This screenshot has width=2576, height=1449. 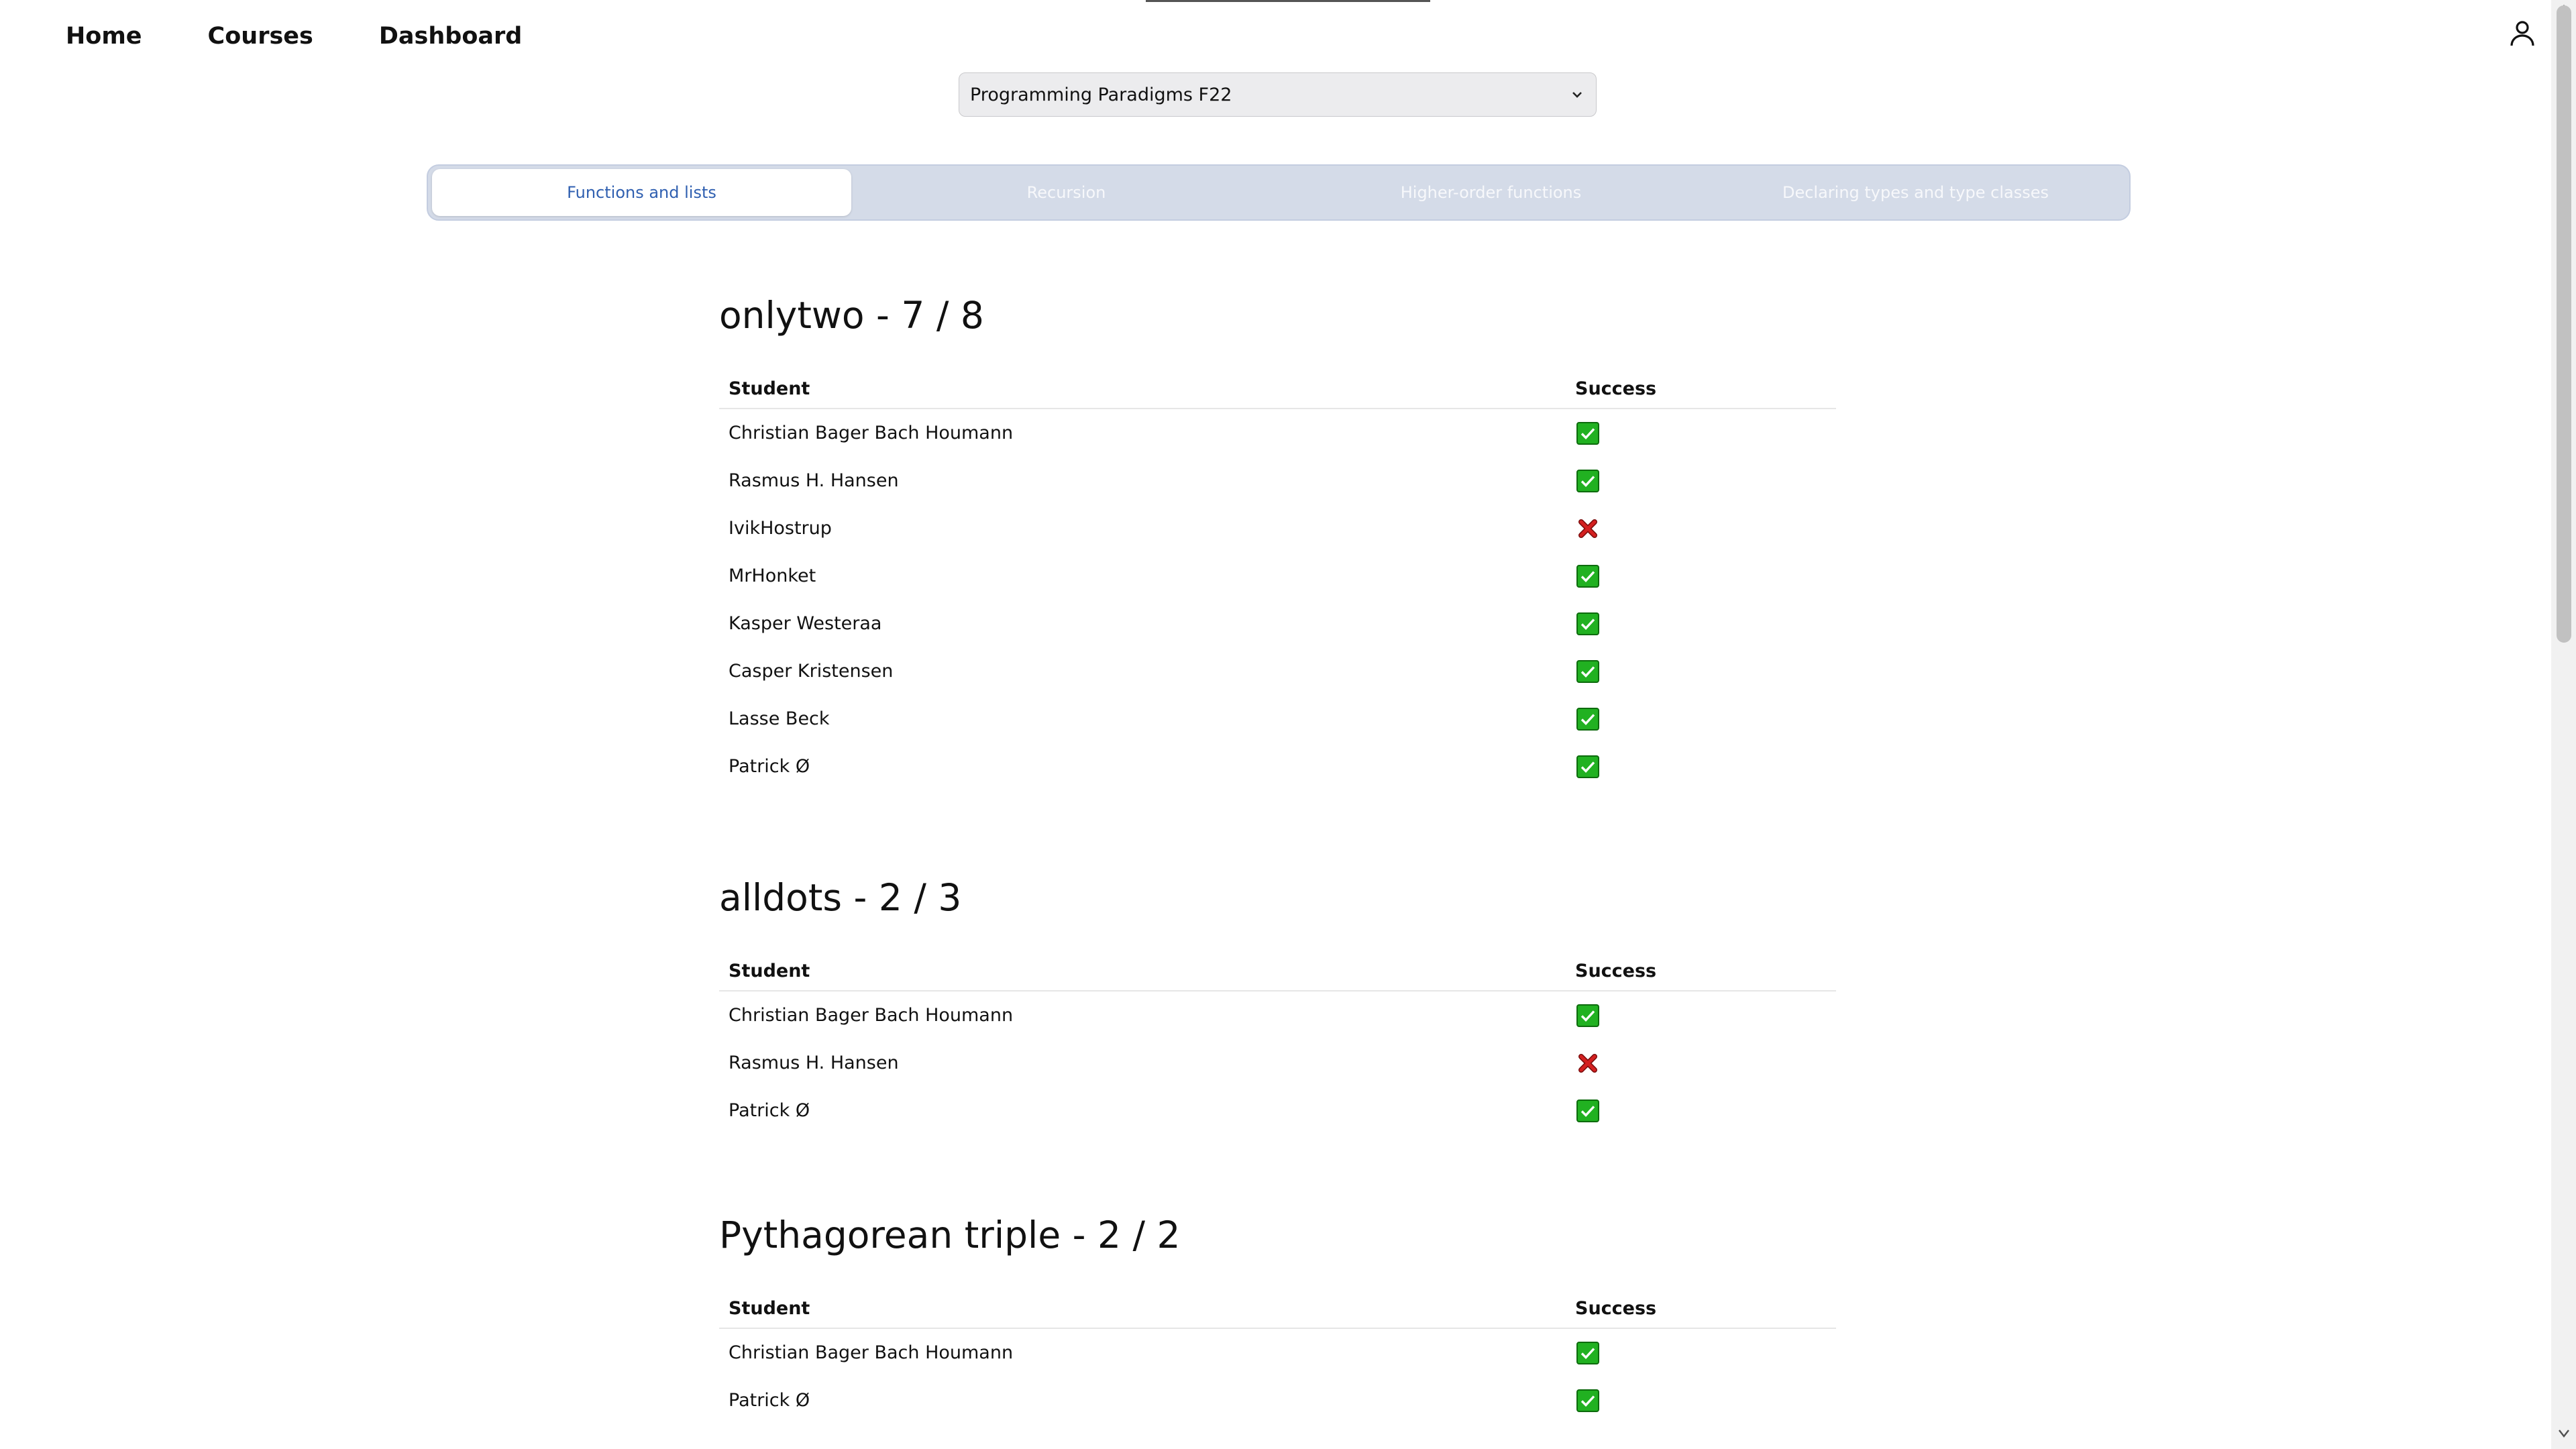 I want to click on course-select: Programming Paradigms F22, so click(x=1278, y=94).